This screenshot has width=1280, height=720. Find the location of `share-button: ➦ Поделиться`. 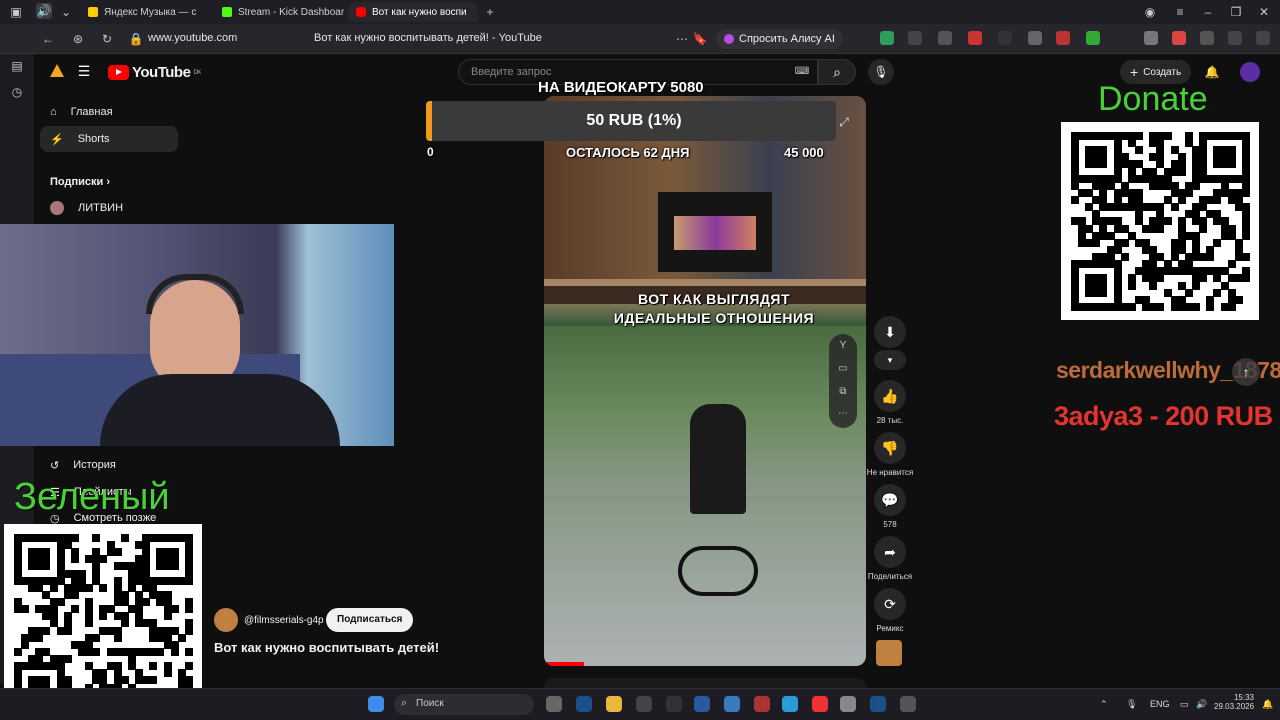

share-button: ➦ Поделиться is located at coordinates (890, 558).